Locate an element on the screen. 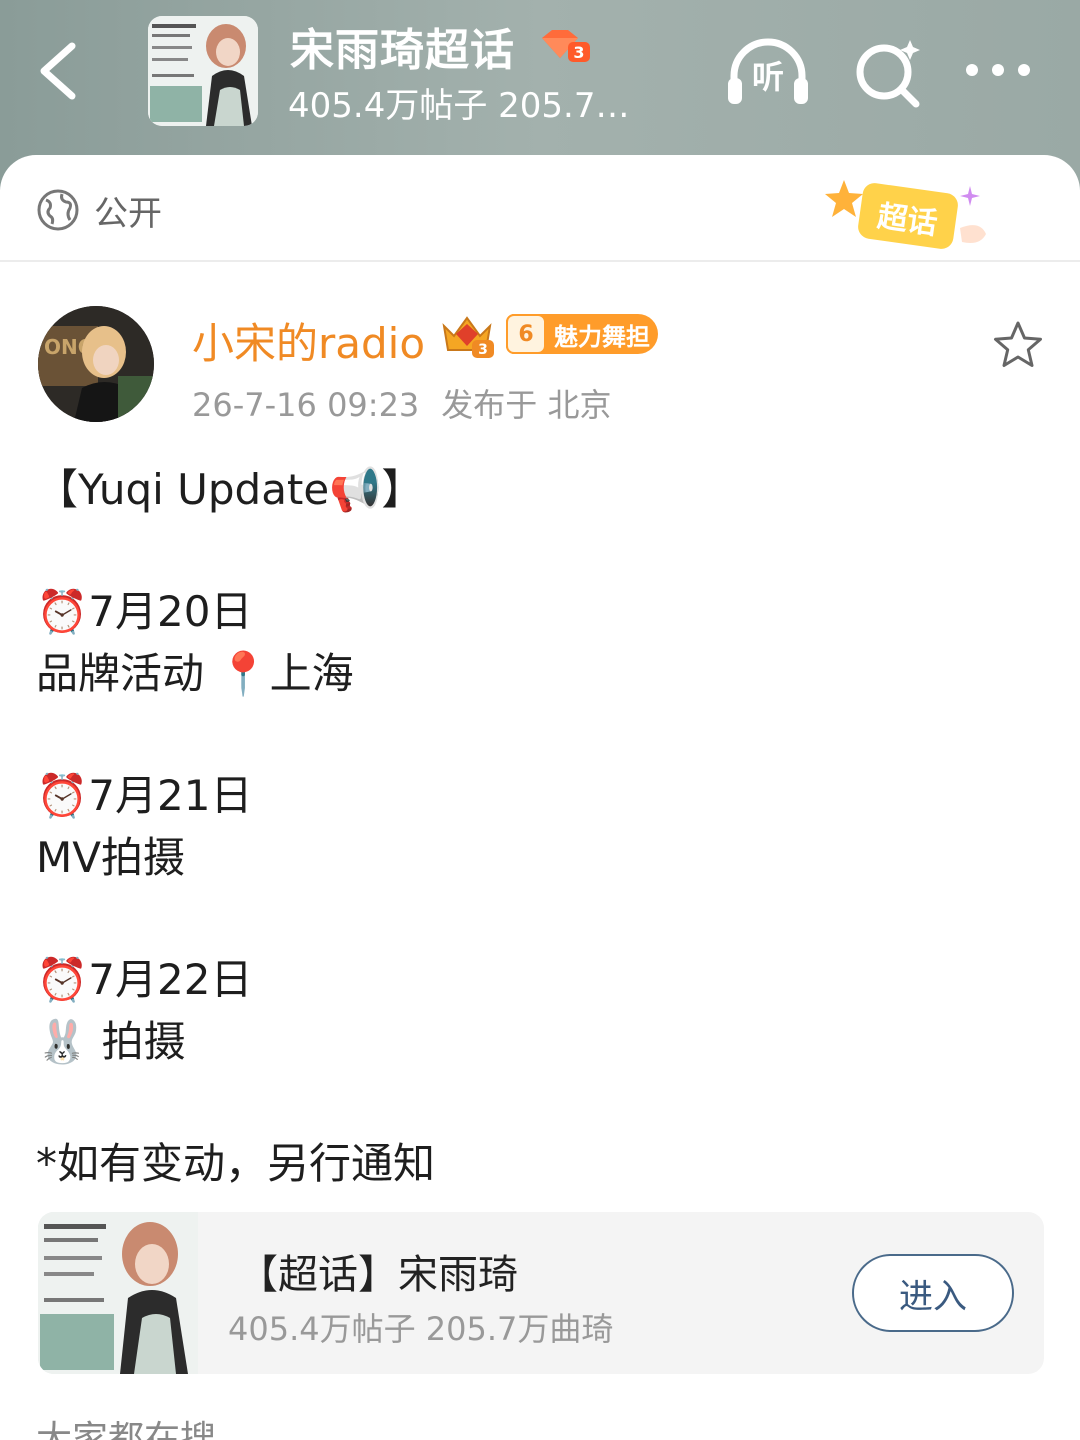 Image resolution: width=1080 pixels, height=1440 pixels. author-avatar: ONG is located at coordinates (96, 364).